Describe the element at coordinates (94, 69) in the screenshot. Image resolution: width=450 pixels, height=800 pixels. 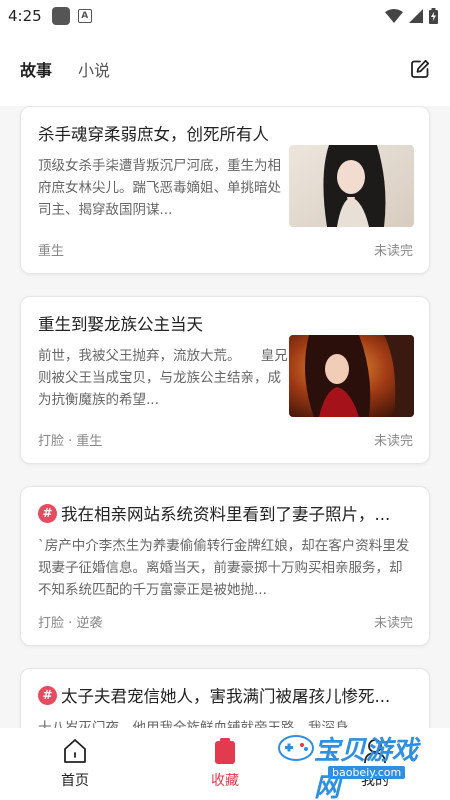
I see `tab-novels: 小说` at that location.